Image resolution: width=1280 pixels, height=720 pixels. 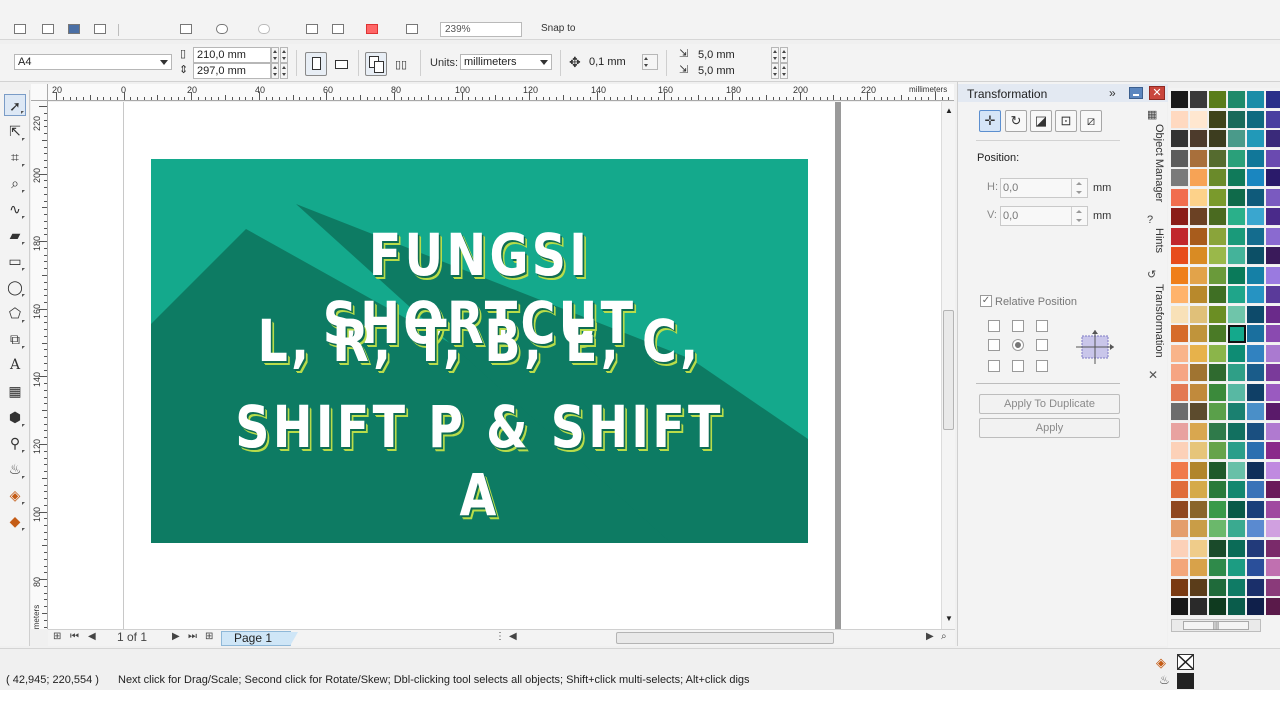 What do you see at coordinates (500, 636) in the screenshot?
I see `splitter-handle: ⋮` at bounding box center [500, 636].